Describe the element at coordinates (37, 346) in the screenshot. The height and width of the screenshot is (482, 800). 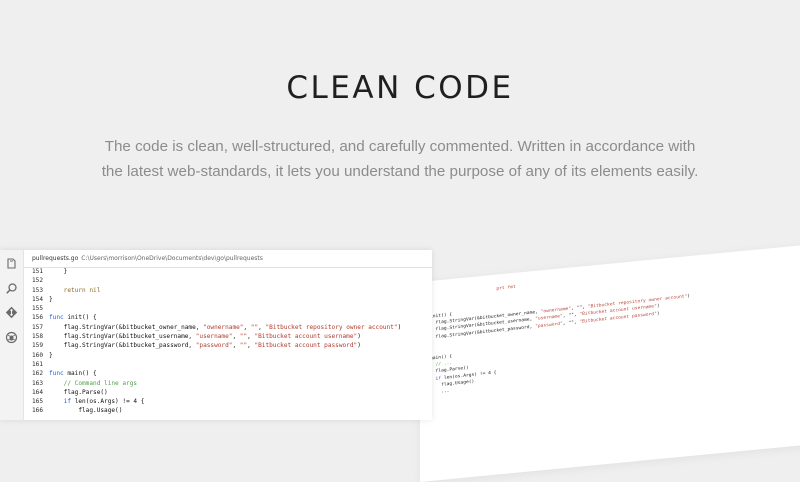
I see `line-number: 159` at that location.